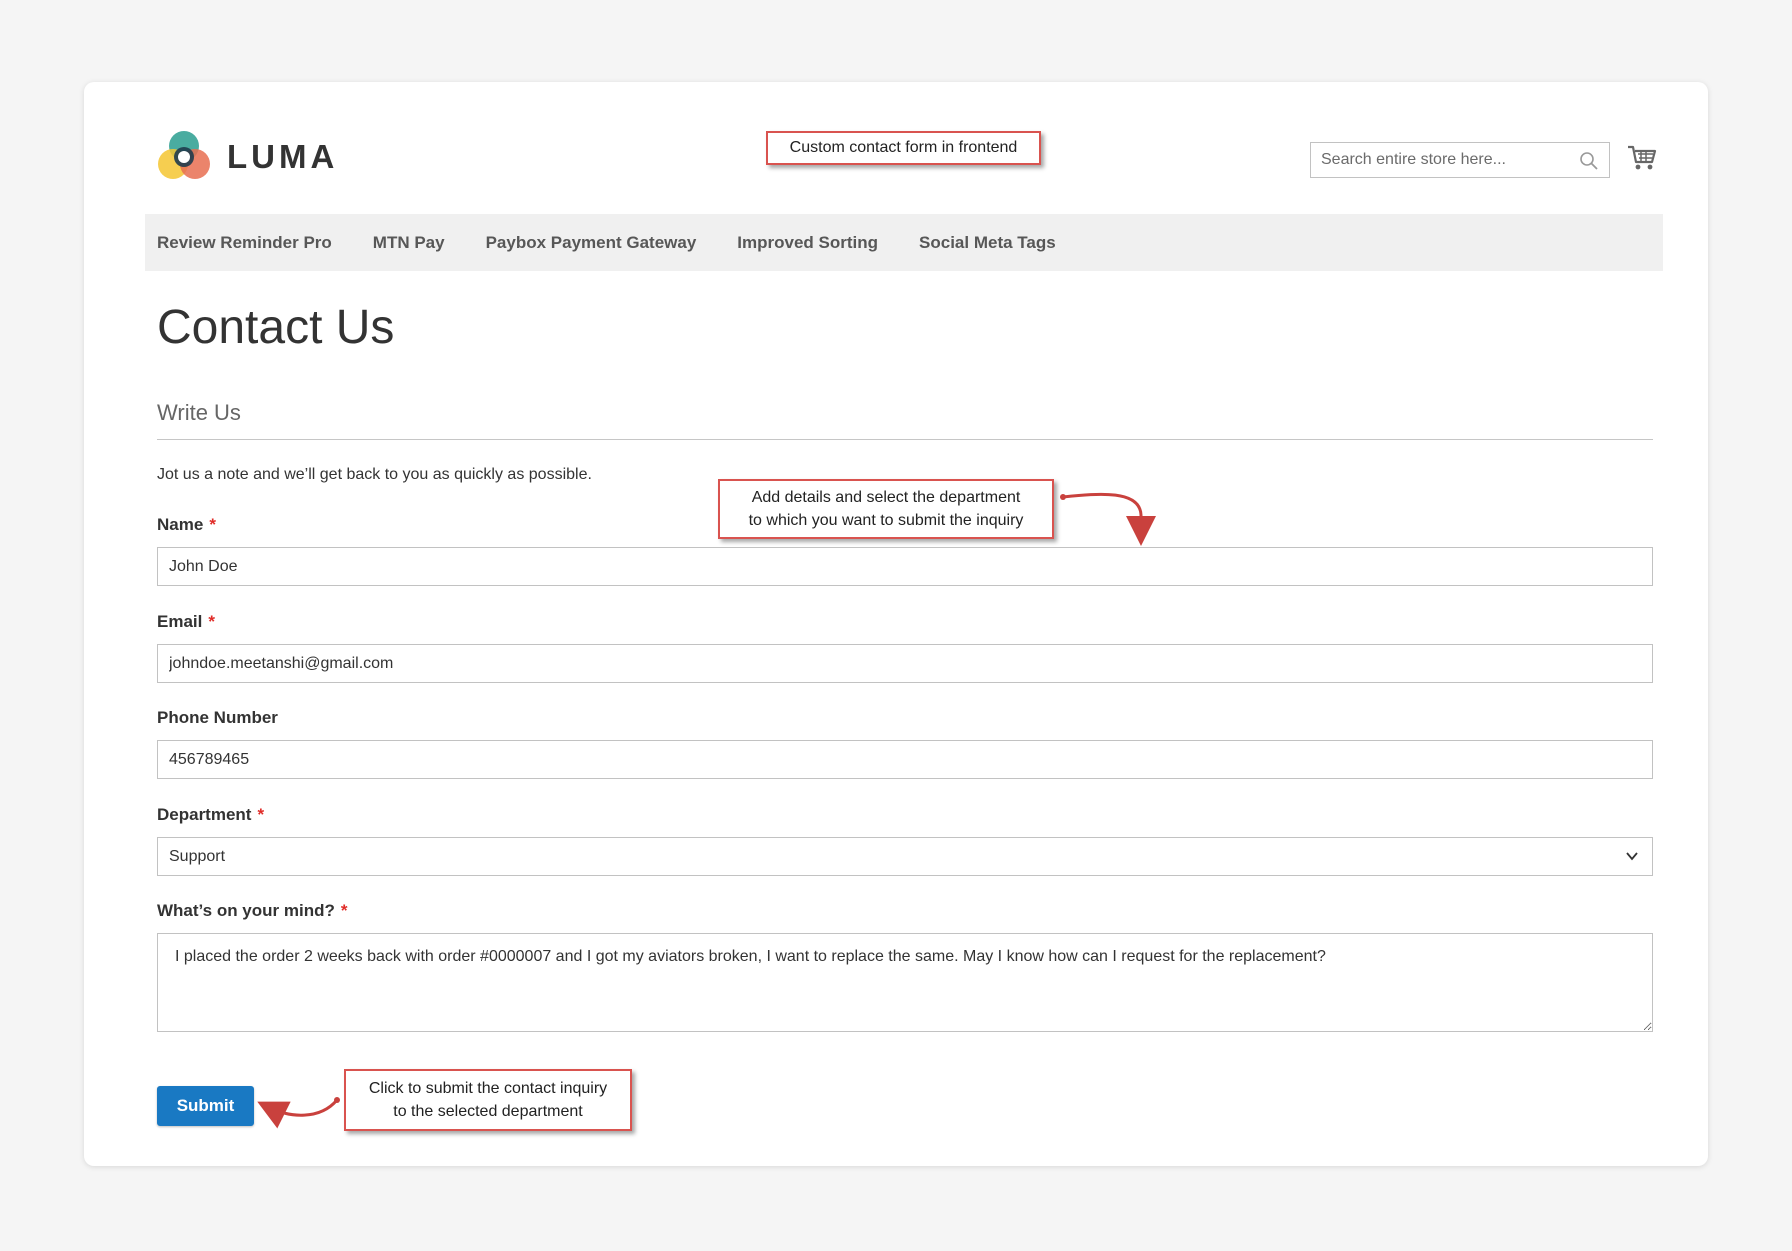 The width and height of the screenshot is (1792, 1251). What do you see at coordinates (246, 910) in the screenshot?
I see `comment-label-text: What’s on your mind?` at bounding box center [246, 910].